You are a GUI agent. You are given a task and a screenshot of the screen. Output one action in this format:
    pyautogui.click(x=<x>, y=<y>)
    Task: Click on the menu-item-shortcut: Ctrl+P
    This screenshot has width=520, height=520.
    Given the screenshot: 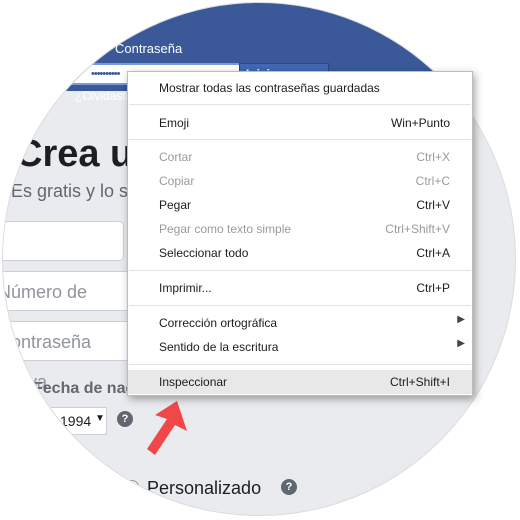 What is the action you would take?
    pyautogui.click(x=433, y=288)
    